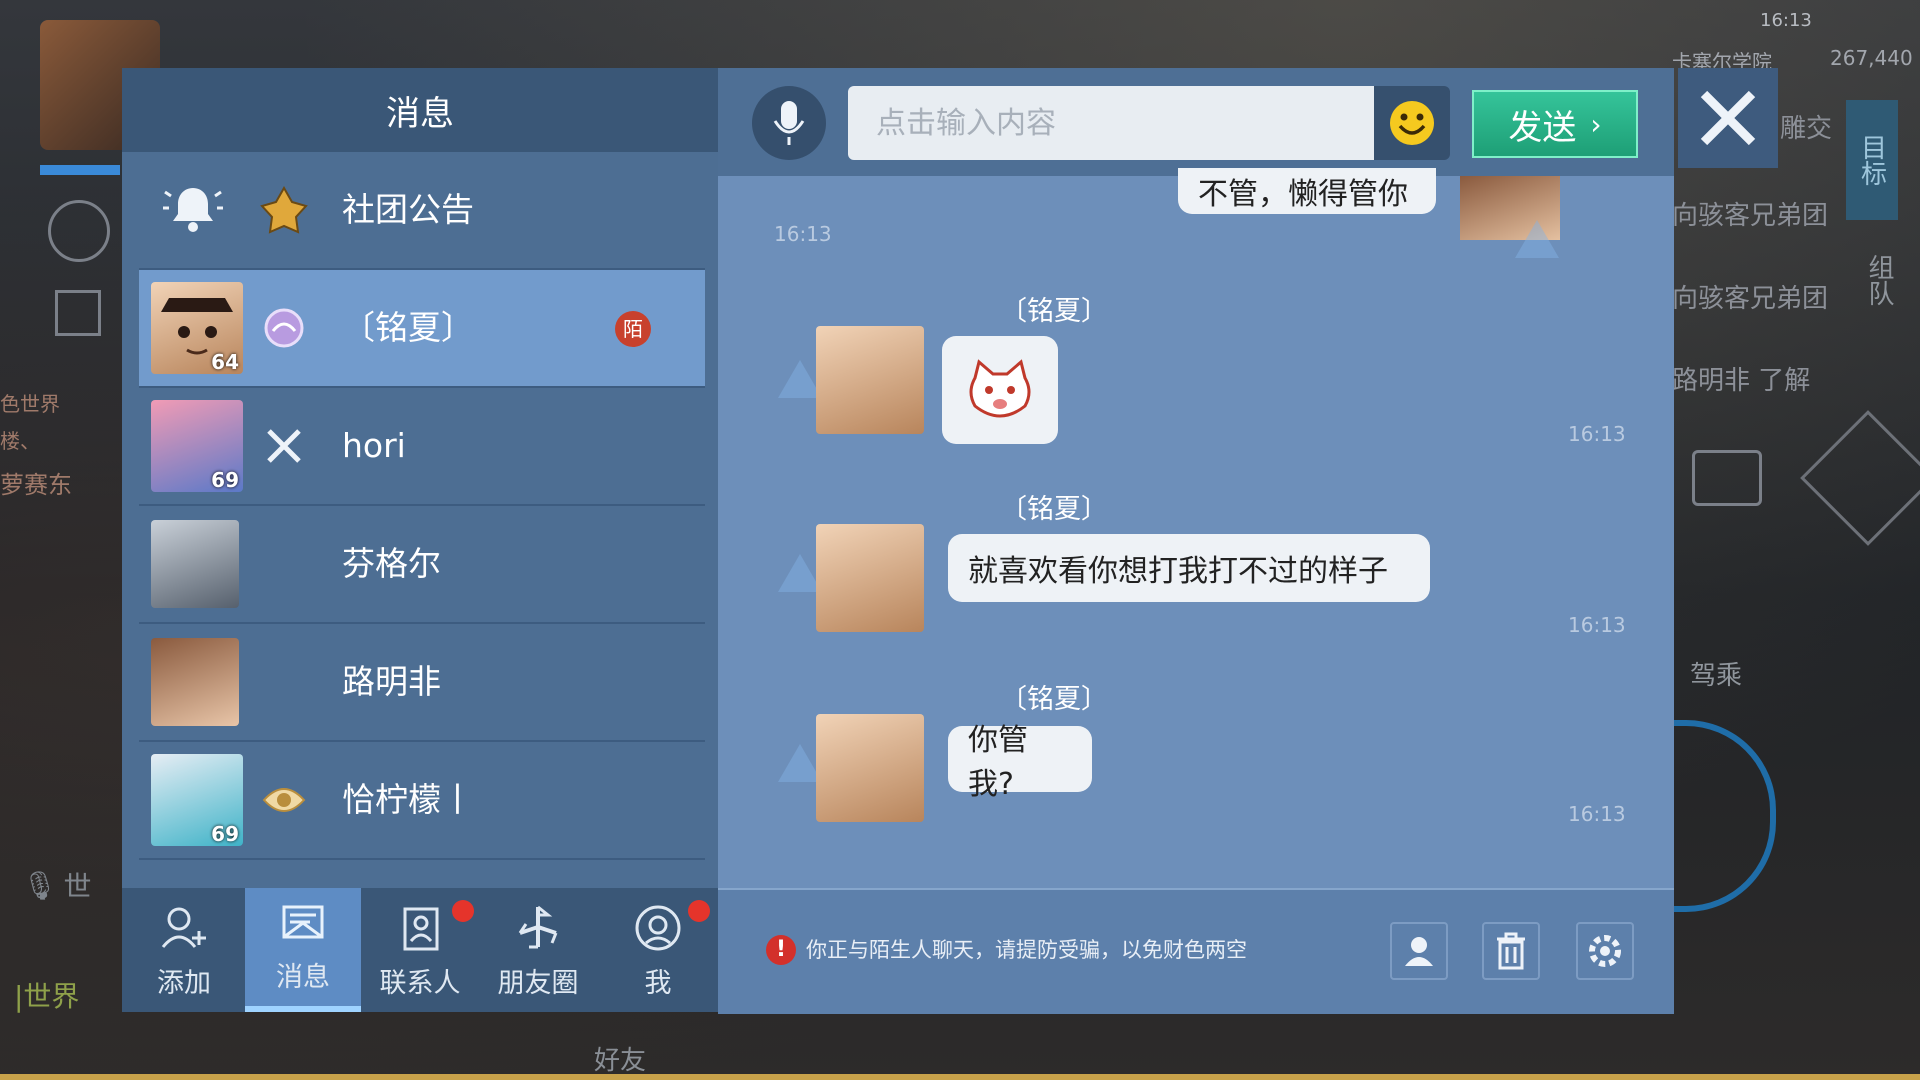 The width and height of the screenshot is (1920, 1080). I want to click on nav-moments: 朋友圈, so click(538, 950).